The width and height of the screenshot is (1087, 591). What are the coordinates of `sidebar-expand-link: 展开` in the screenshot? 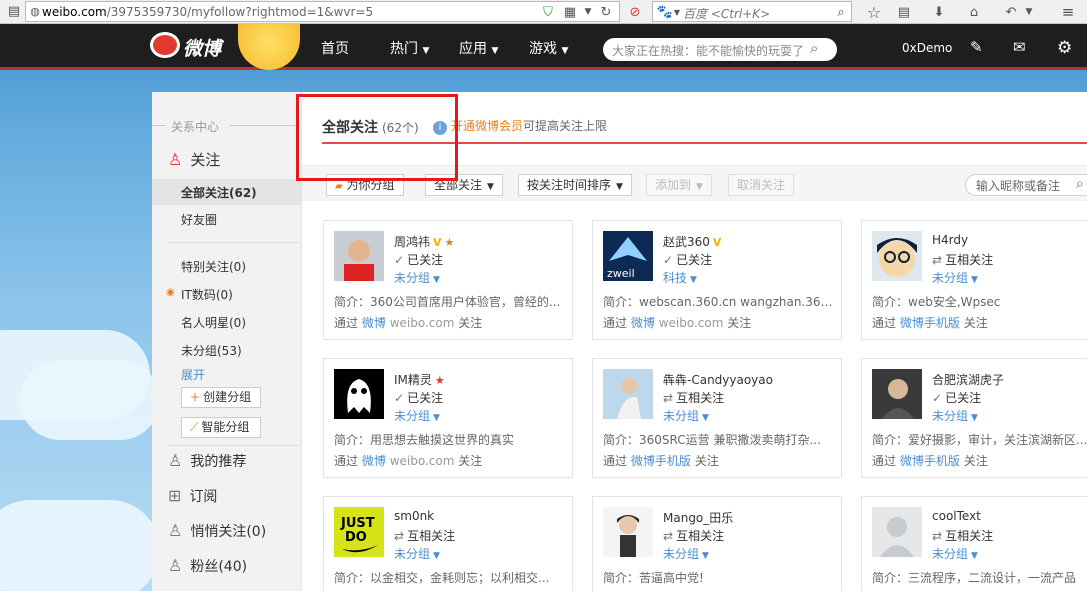 It's located at (193, 374).